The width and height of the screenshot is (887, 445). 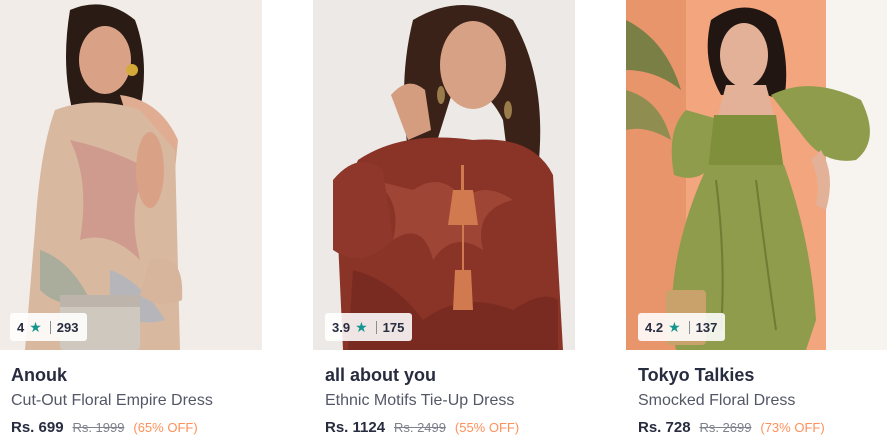 I want to click on product-price: Rs. 699, so click(x=37, y=427).